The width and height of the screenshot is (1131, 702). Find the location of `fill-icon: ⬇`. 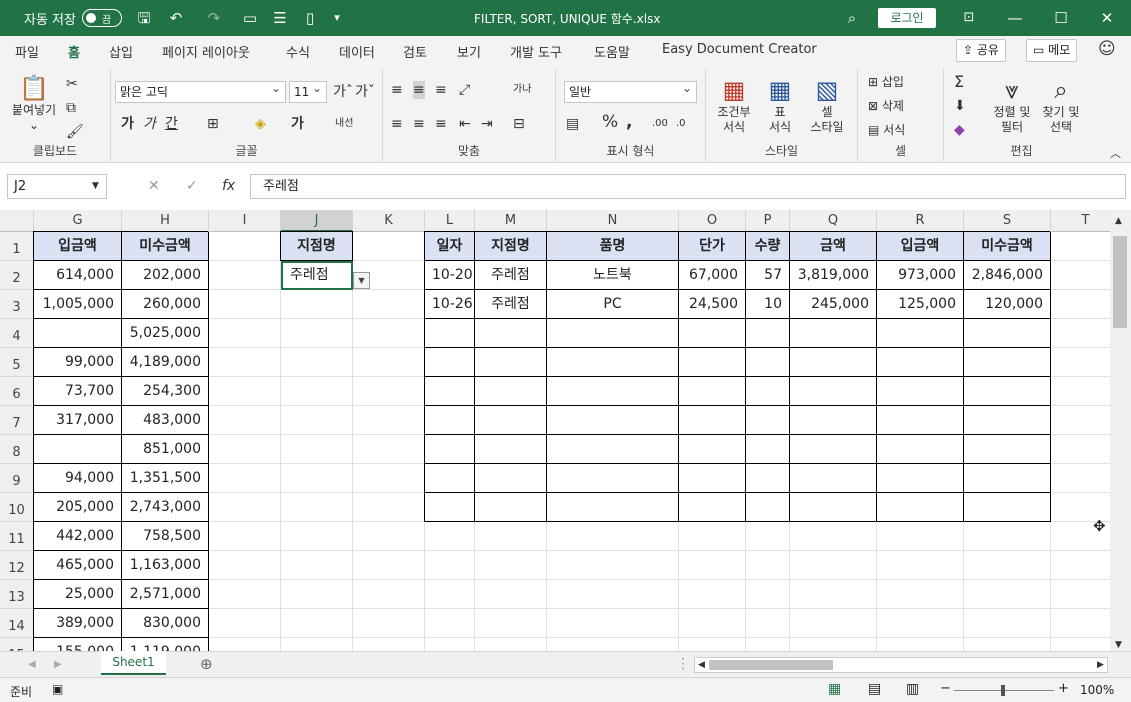

fill-icon: ⬇ is located at coordinates (960, 106).